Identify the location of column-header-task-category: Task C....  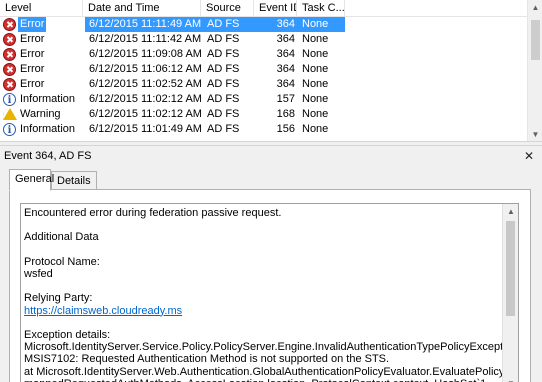
(321, 8).